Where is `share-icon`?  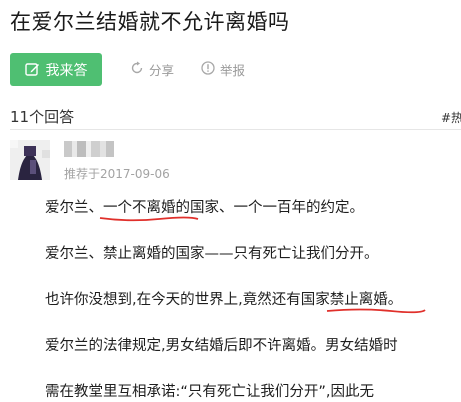 share-icon is located at coordinates (137, 69).